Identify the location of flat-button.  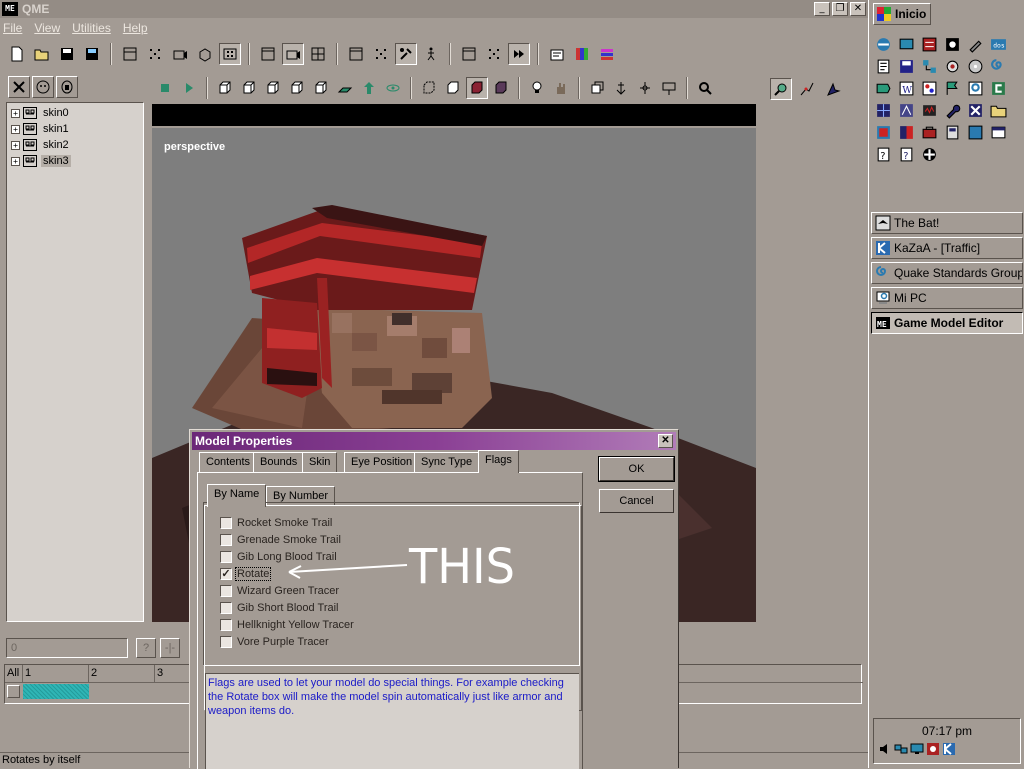
(453, 88).